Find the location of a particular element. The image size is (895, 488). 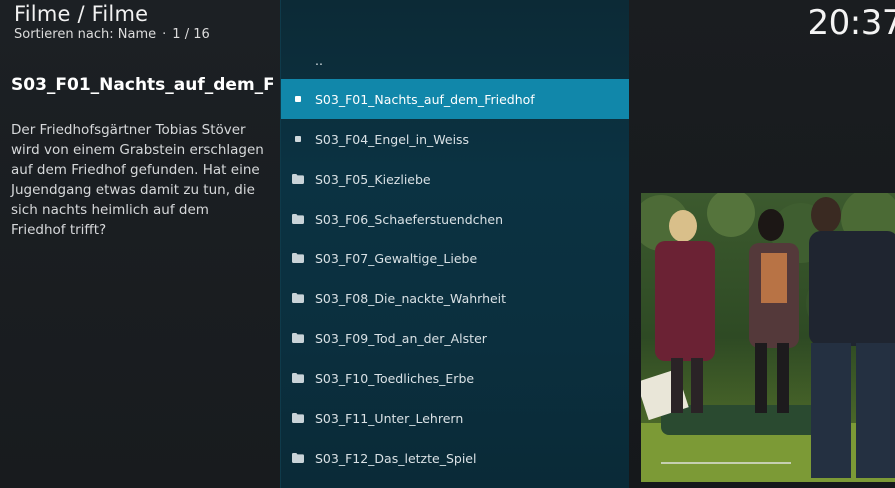

list-item: S03_F07_Gewaltige_Liebe is located at coordinates (455, 258).